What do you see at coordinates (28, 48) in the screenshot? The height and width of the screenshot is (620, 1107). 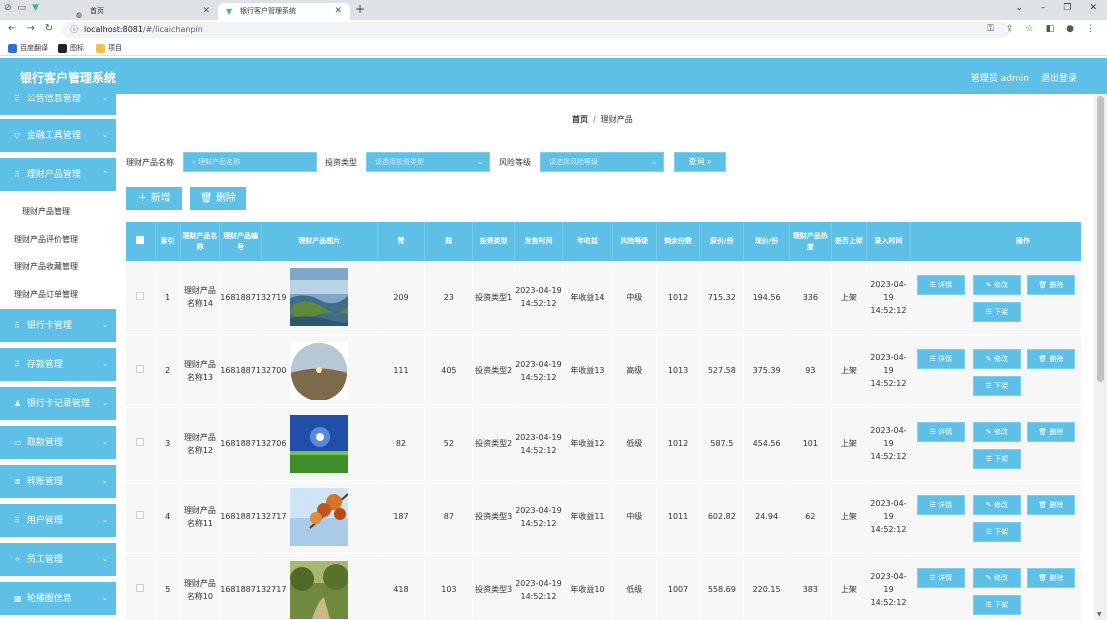 I see `bookmark-baidu-translate: 百度翻译` at bounding box center [28, 48].